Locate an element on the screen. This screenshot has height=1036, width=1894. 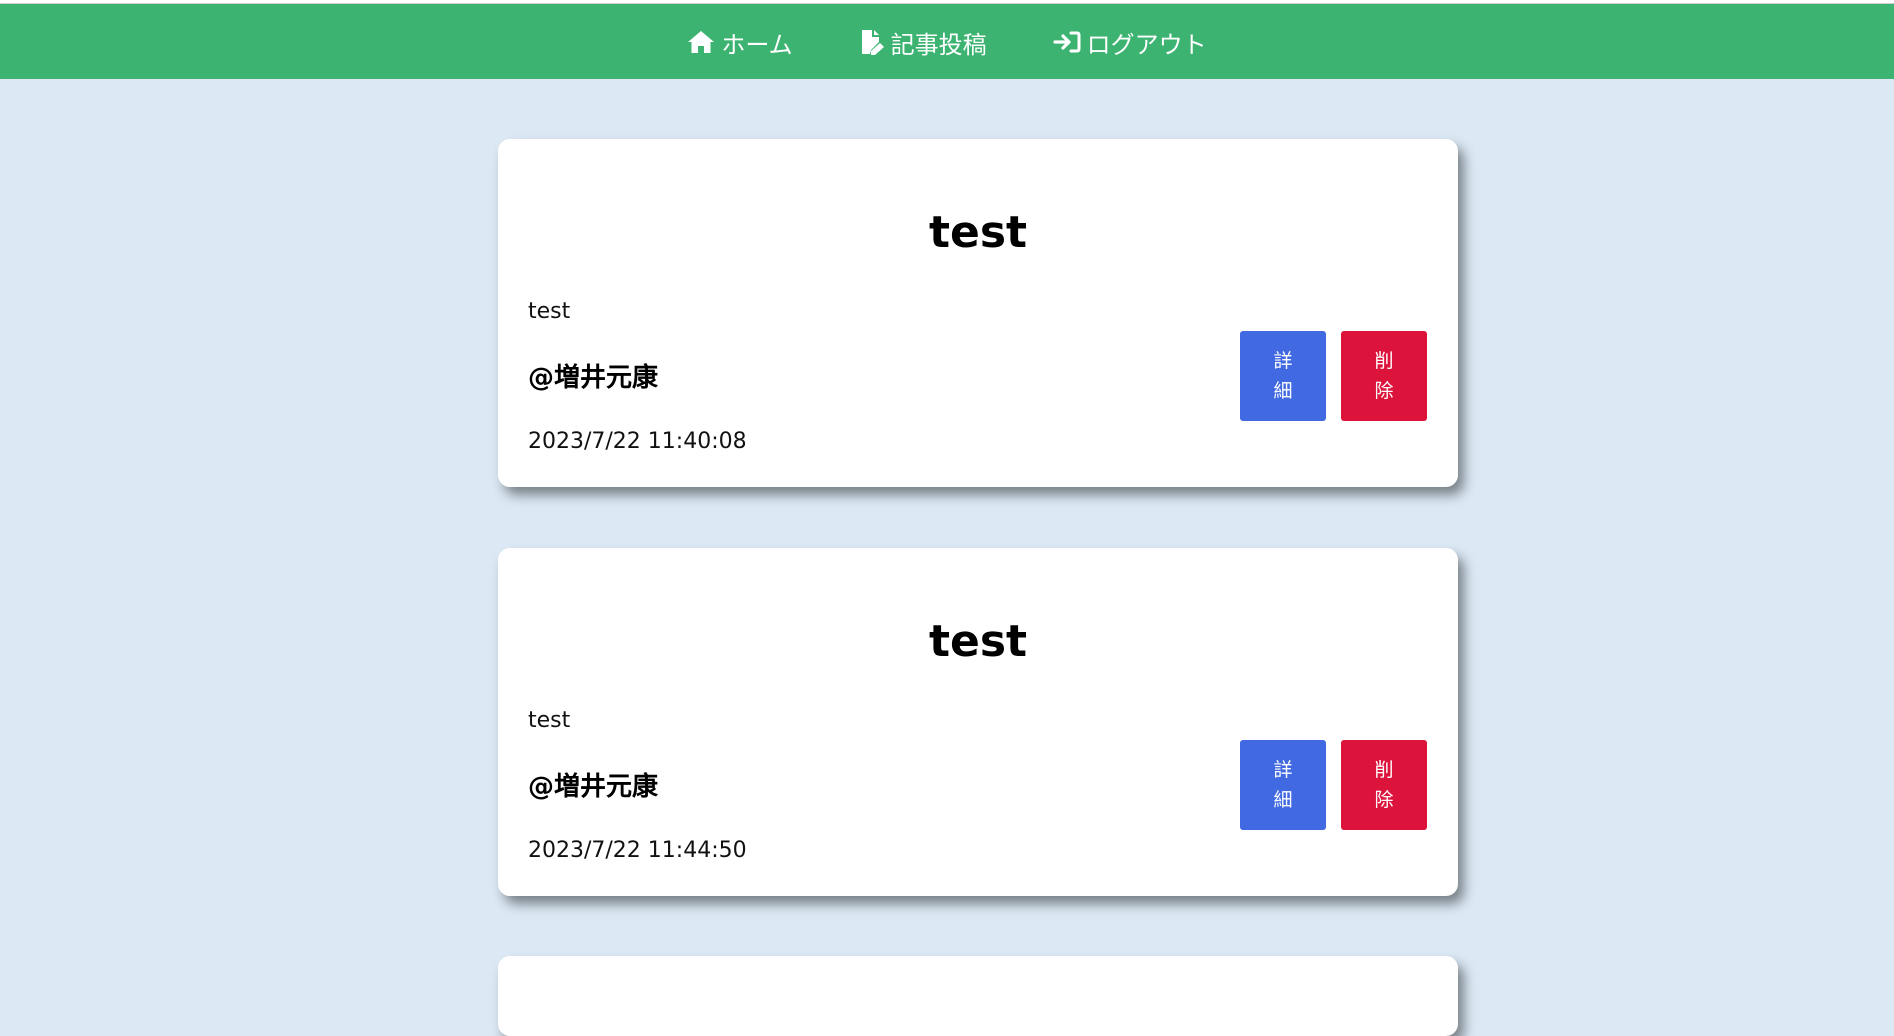
nav-item-home: ホーム is located at coordinates (740, 42).